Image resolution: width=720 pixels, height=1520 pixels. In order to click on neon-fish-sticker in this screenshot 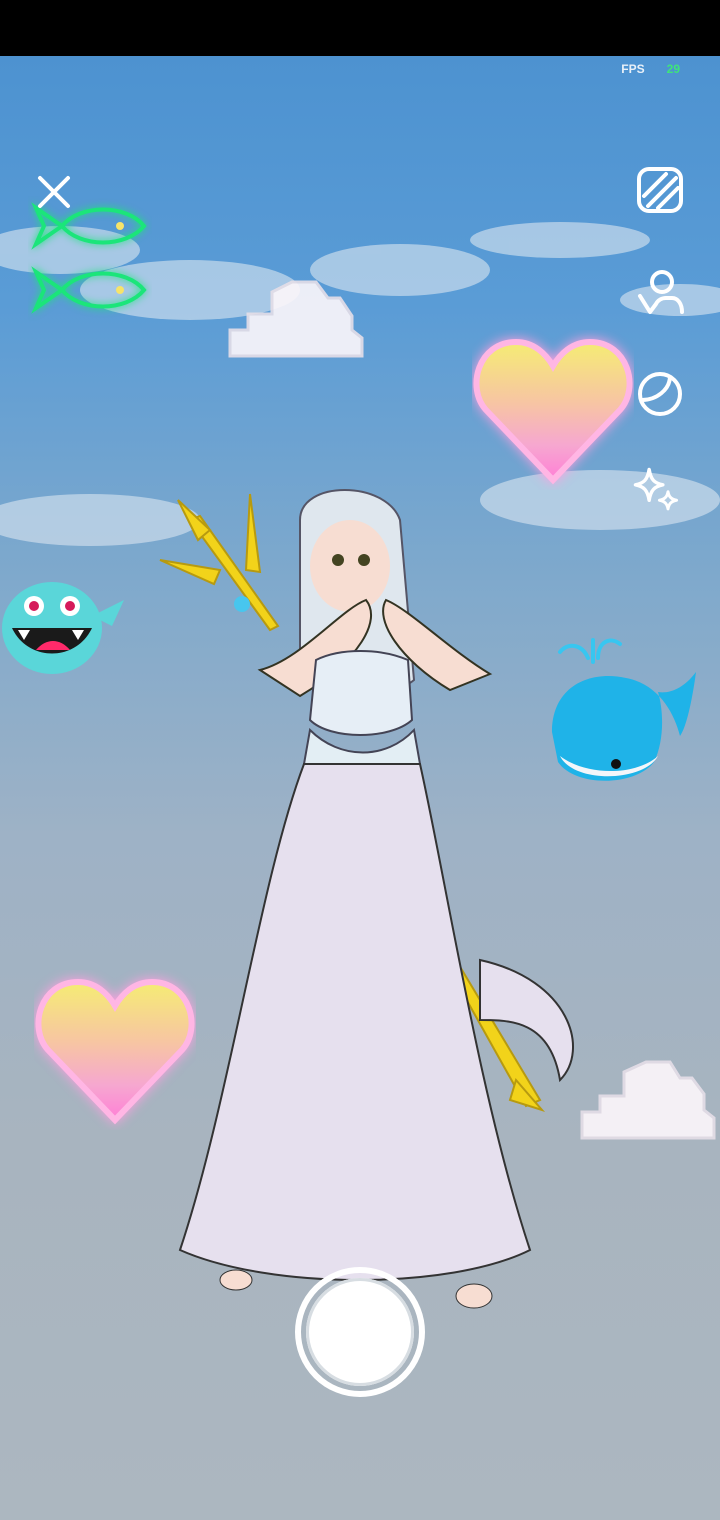, I will do `click(89, 258)`.